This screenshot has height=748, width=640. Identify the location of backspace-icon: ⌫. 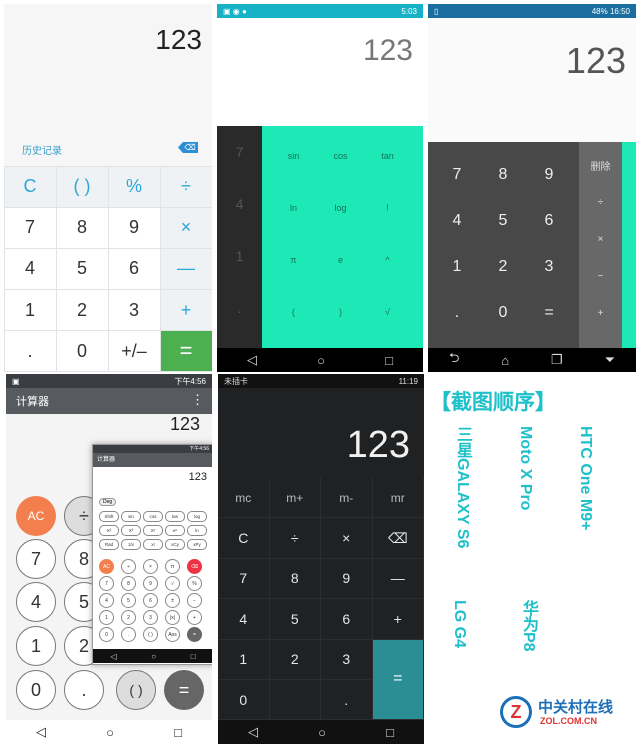
(188, 147).